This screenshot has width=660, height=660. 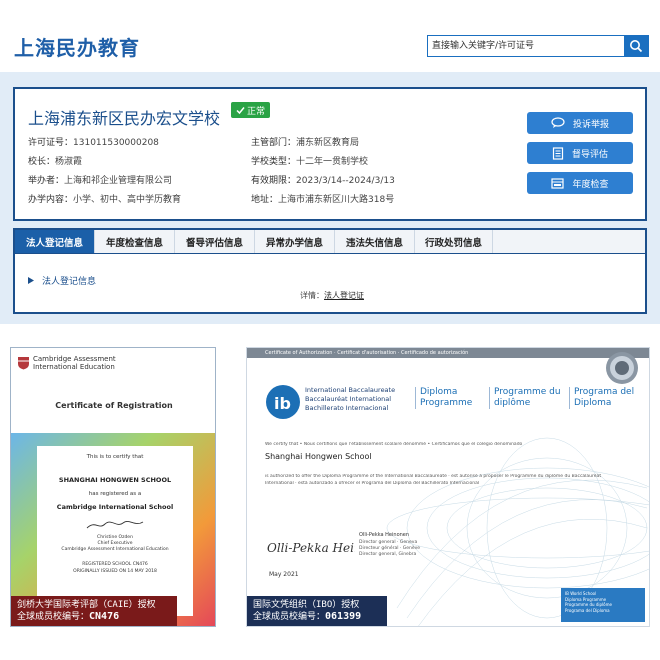 I want to click on cambridge-org-line2: International Education, so click(x=74, y=367).